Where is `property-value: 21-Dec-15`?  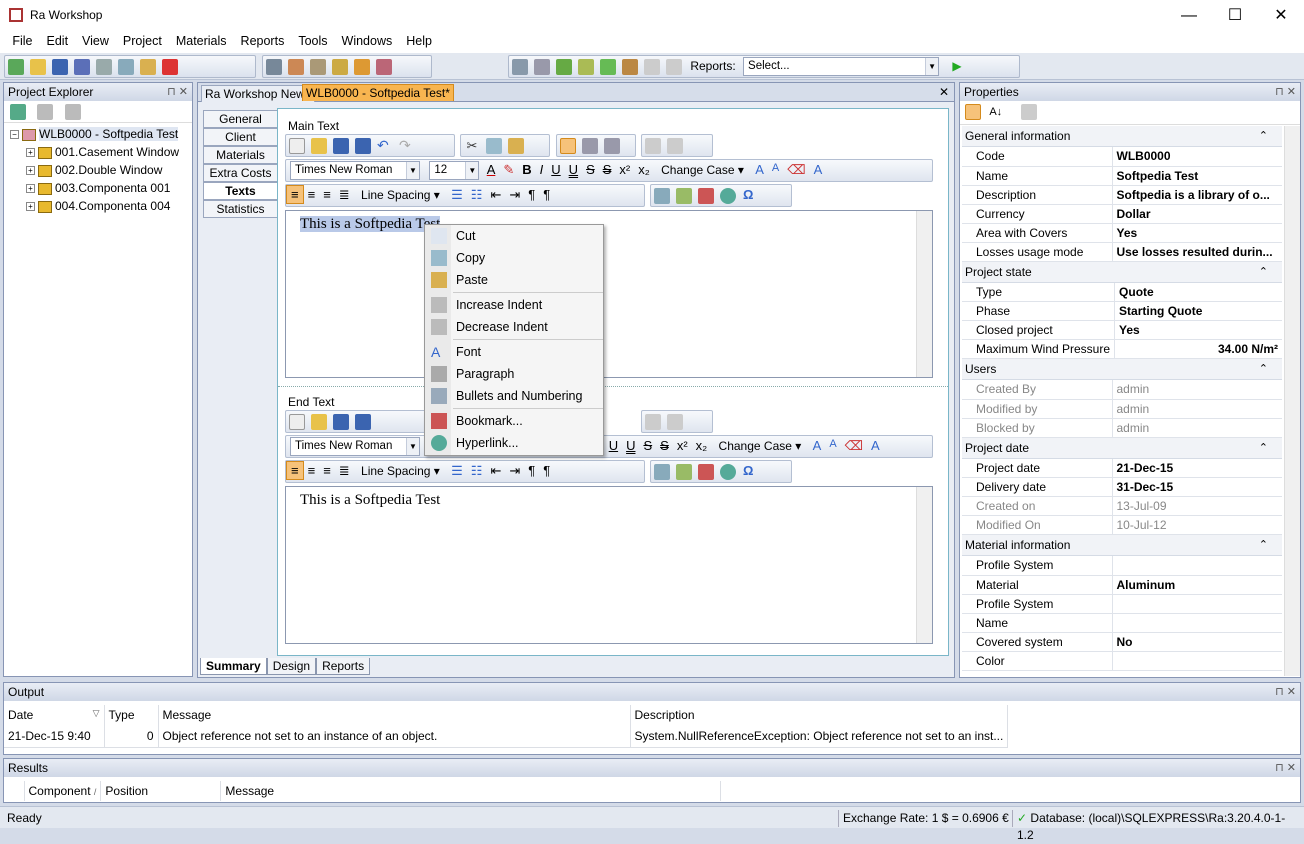
property-value: 21-Dec-15 is located at coordinates (1197, 468).